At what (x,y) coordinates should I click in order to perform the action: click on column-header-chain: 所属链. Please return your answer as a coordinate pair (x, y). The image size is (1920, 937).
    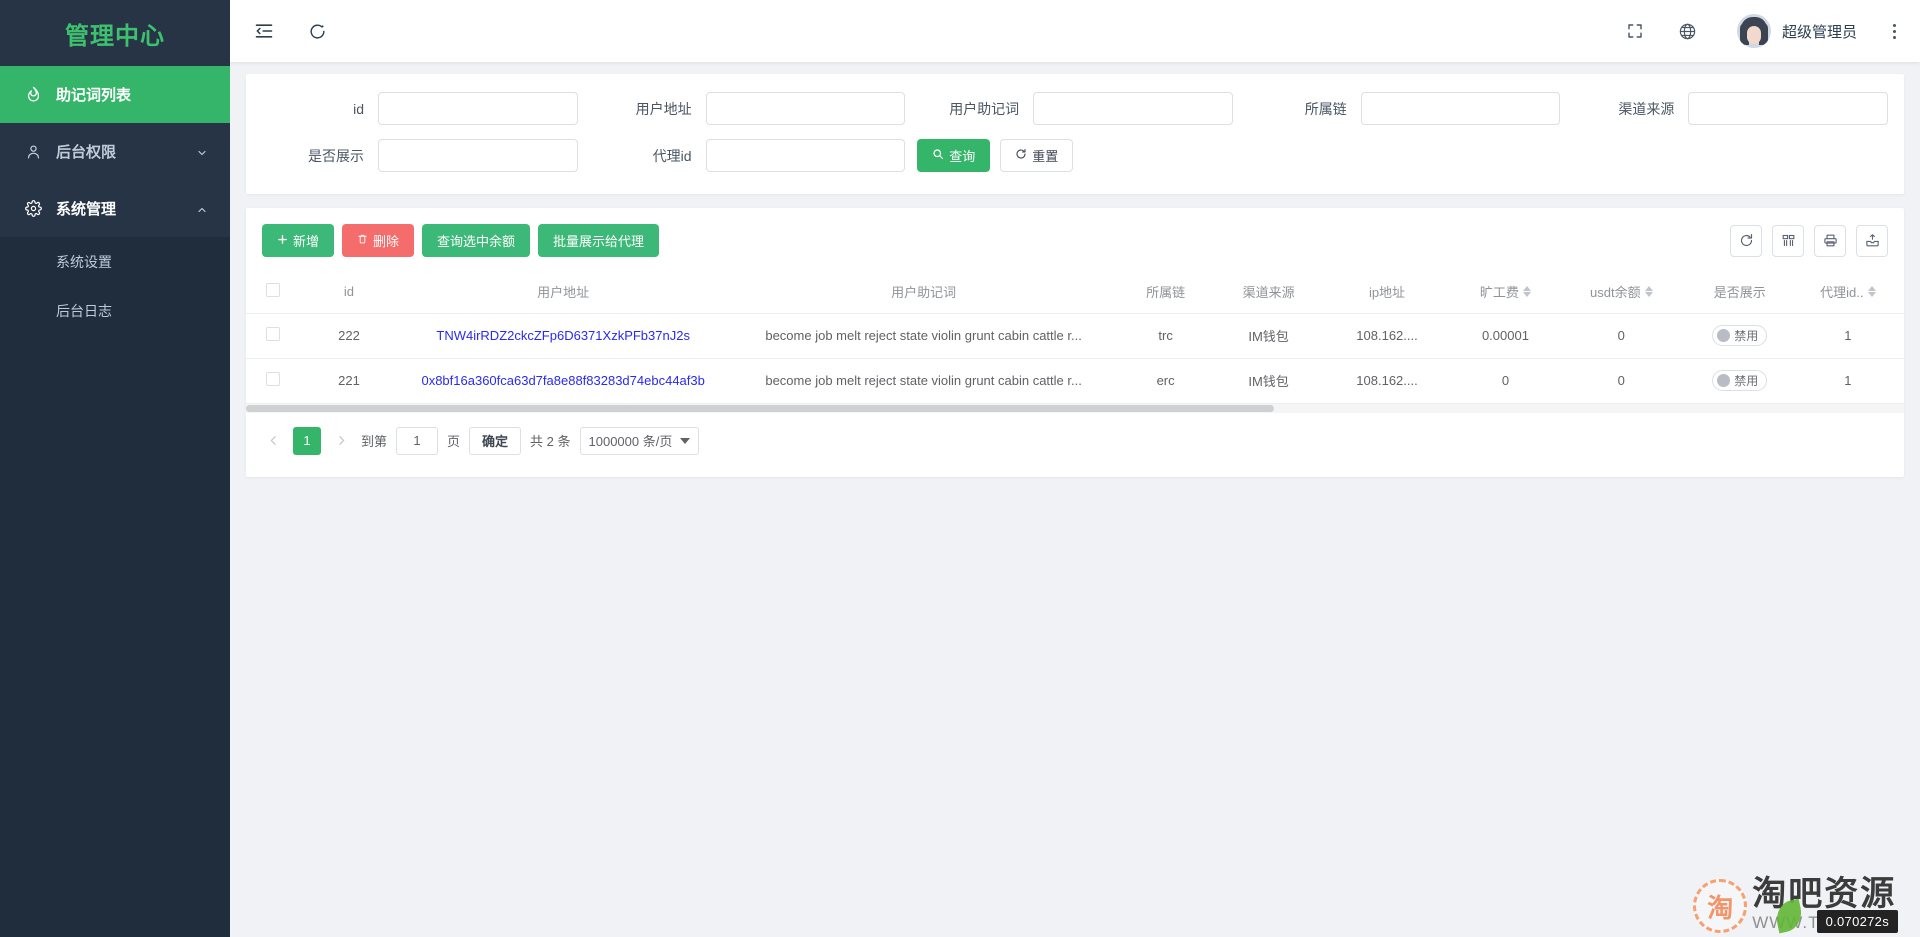
    Looking at the image, I should click on (1165, 292).